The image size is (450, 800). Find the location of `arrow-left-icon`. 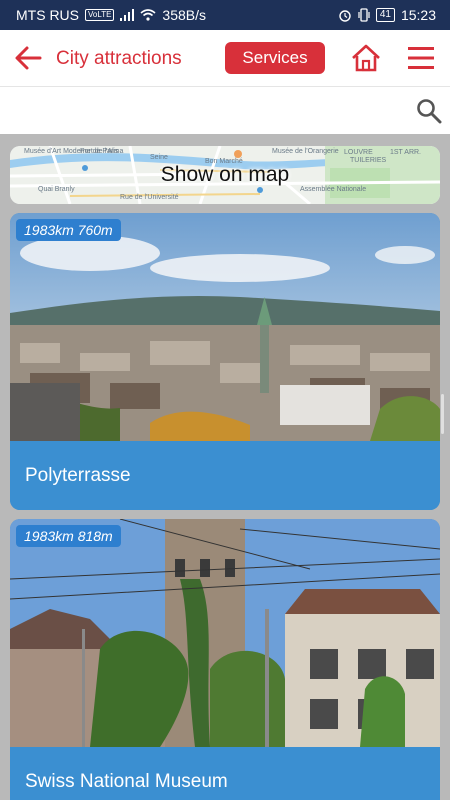

arrow-left-icon is located at coordinates (28, 58).